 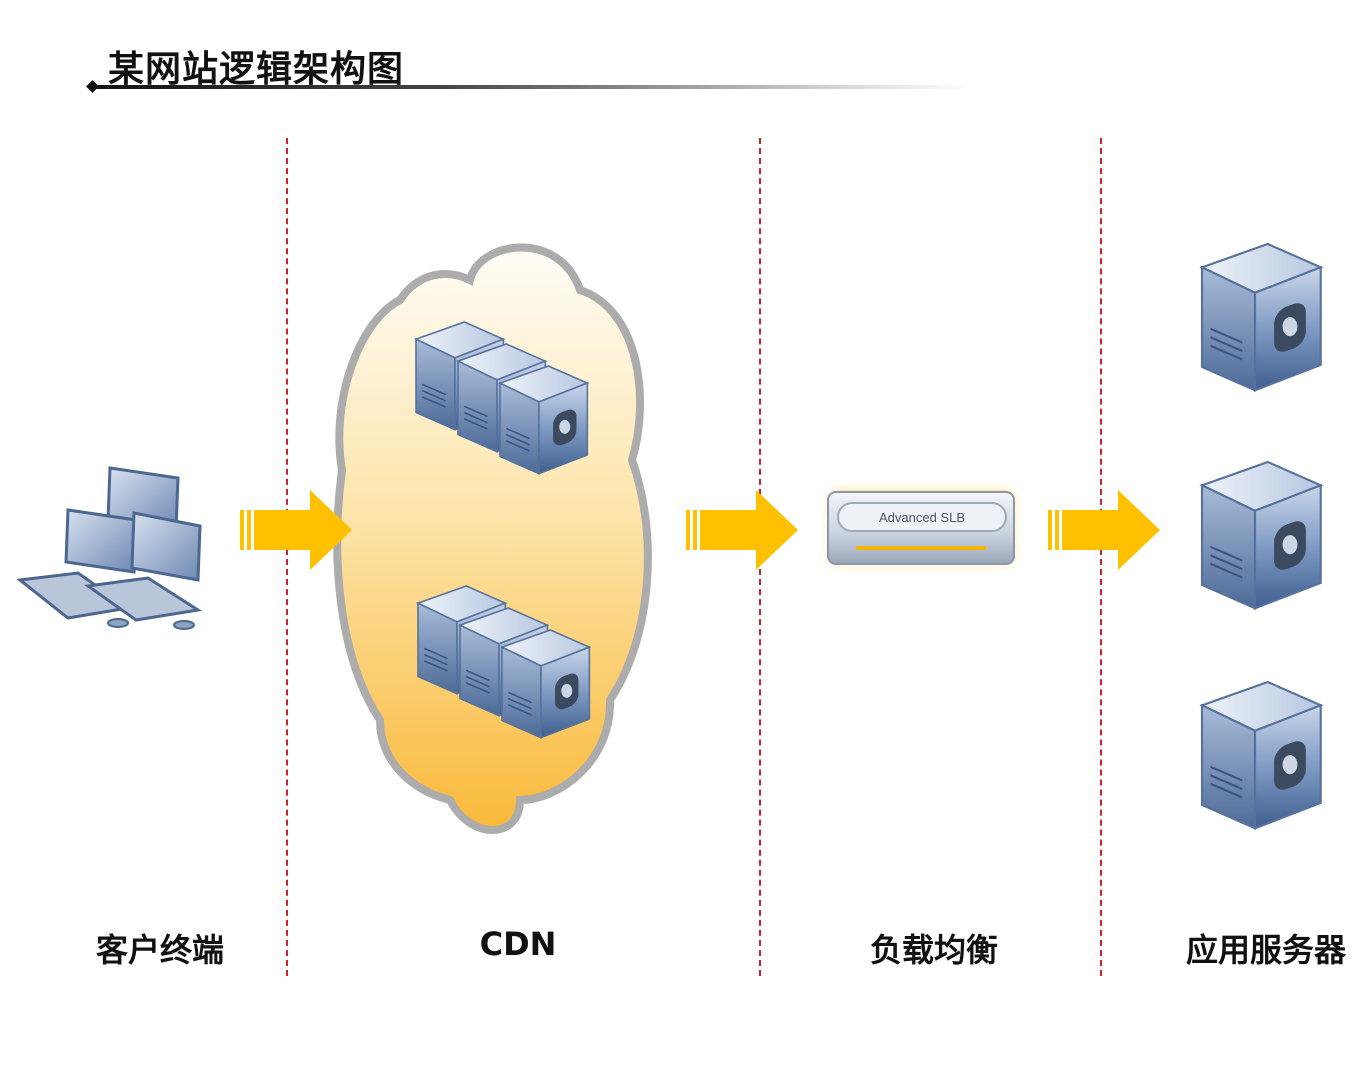 I want to click on column-label-client: 客户终端, so click(x=159, y=950).